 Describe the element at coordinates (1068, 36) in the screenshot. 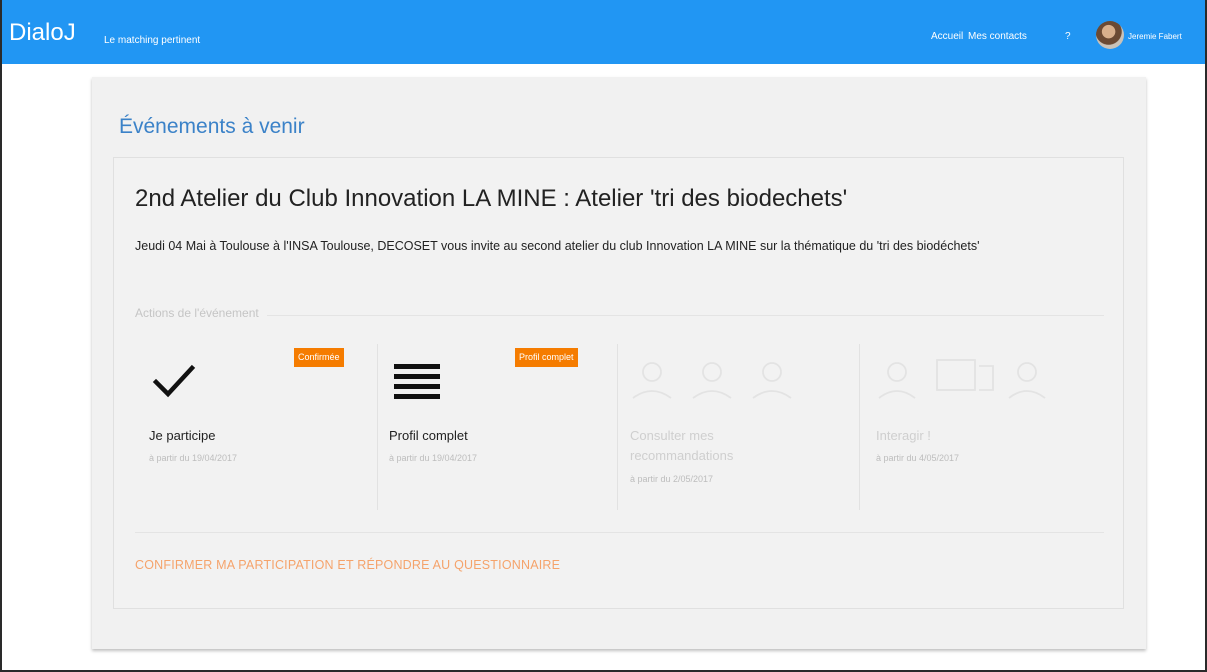

I see `nav-link-help: ?` at that location.